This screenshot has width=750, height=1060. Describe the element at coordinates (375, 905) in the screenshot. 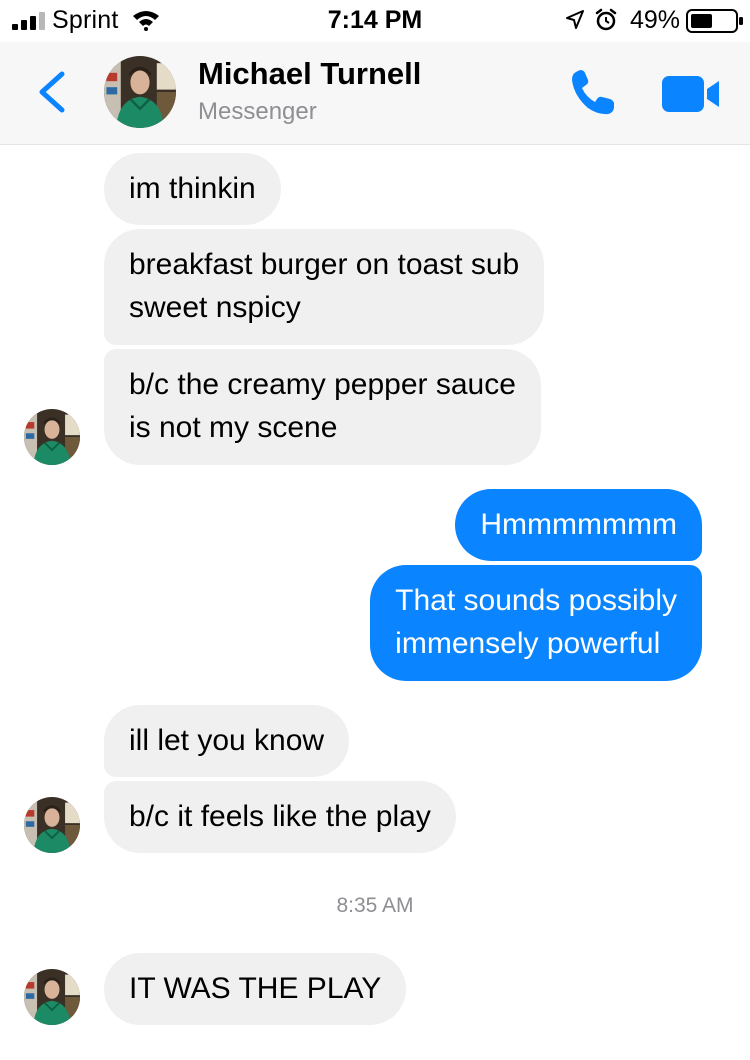

I see `message-timestamp: 8:35 AM` at that location.